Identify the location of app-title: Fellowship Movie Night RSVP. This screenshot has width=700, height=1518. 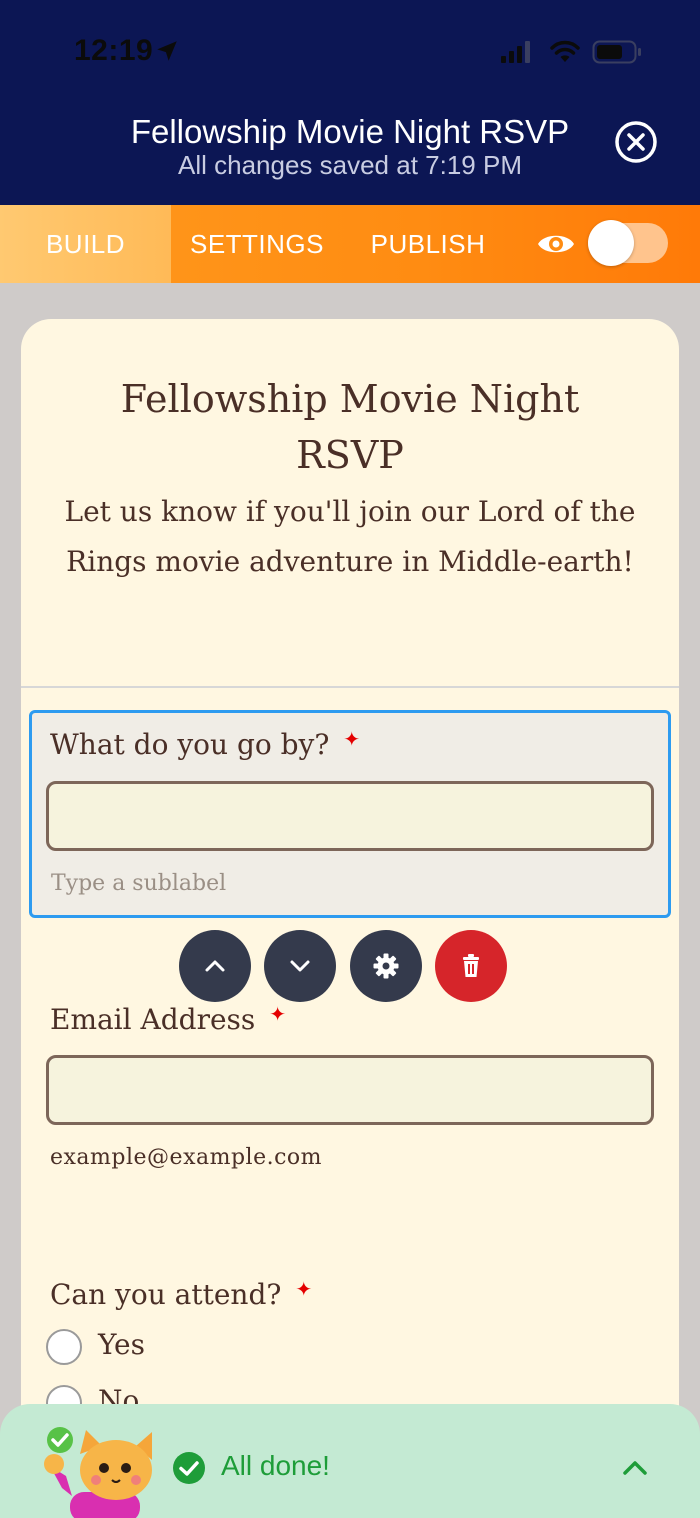
(350, 131).